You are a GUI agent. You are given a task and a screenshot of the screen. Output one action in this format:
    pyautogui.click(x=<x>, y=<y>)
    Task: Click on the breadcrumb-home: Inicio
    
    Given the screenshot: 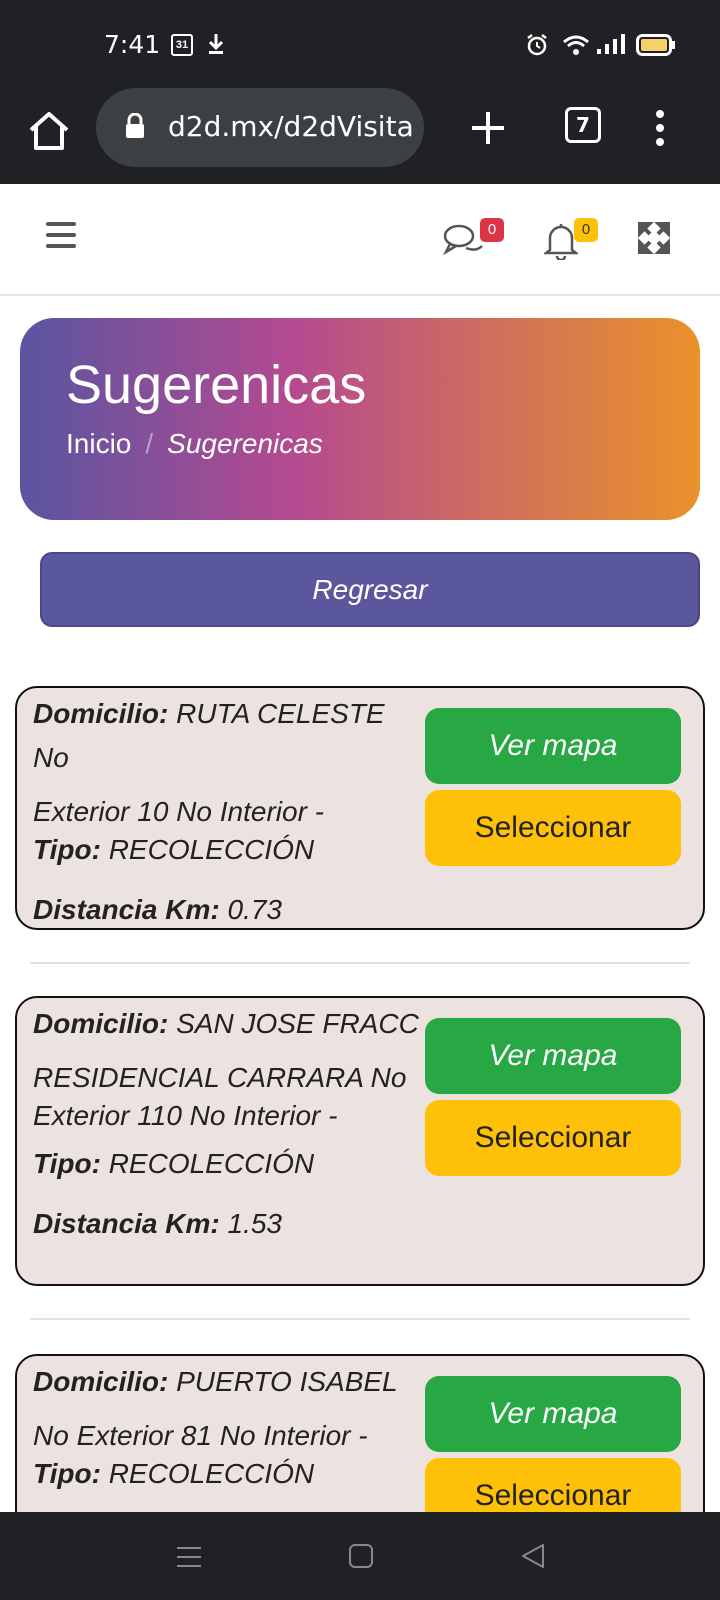 What is the action you would take?
    pyautogui.click(x=98, y=443)
    